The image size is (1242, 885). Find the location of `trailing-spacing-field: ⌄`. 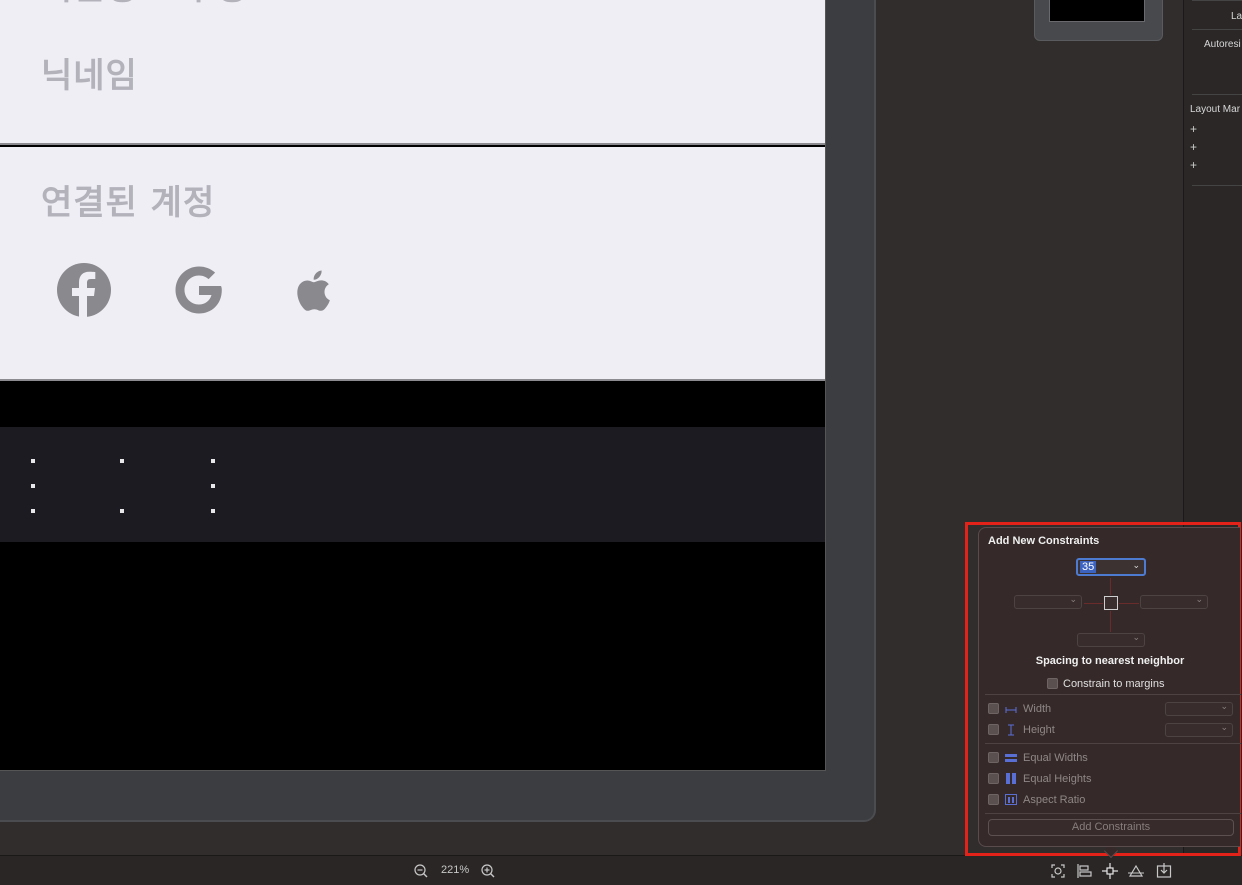

trailing-spacing-field: ⌄ is located at coordinates (1174, 601).